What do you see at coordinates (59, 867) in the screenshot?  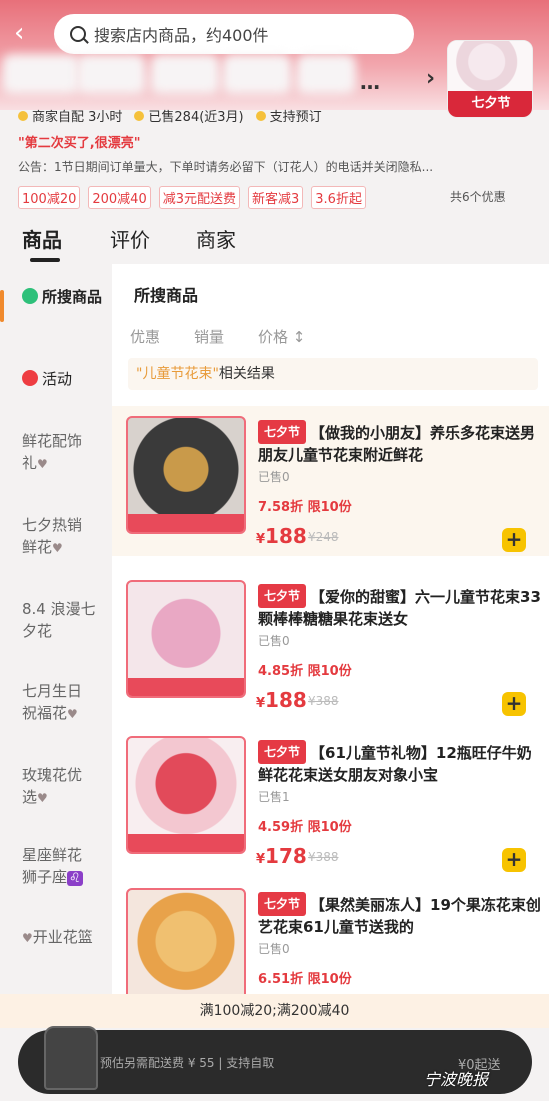 I see `sidebar-item-zodiac: 星座鲜花狮子座 ♌` at bounding box center [59, 867].